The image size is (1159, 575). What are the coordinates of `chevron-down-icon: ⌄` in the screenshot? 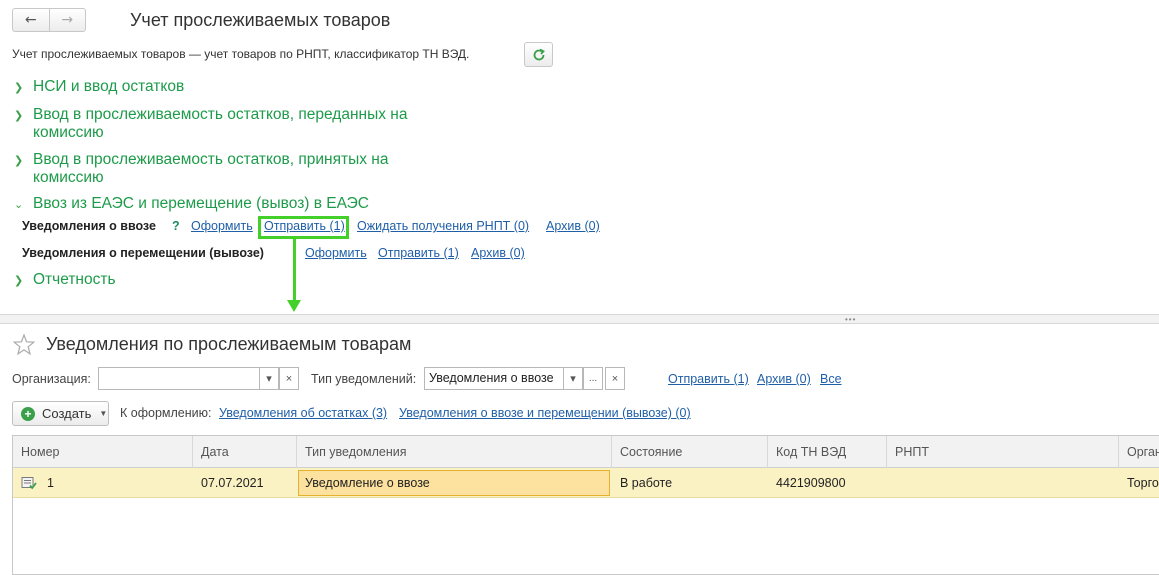 It's located at (19, 204).